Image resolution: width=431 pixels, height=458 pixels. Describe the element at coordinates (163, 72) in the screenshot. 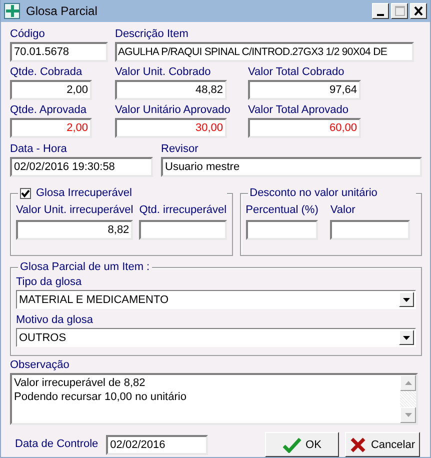

I see `field-label: Valor Unit. Cobrado` at that location.